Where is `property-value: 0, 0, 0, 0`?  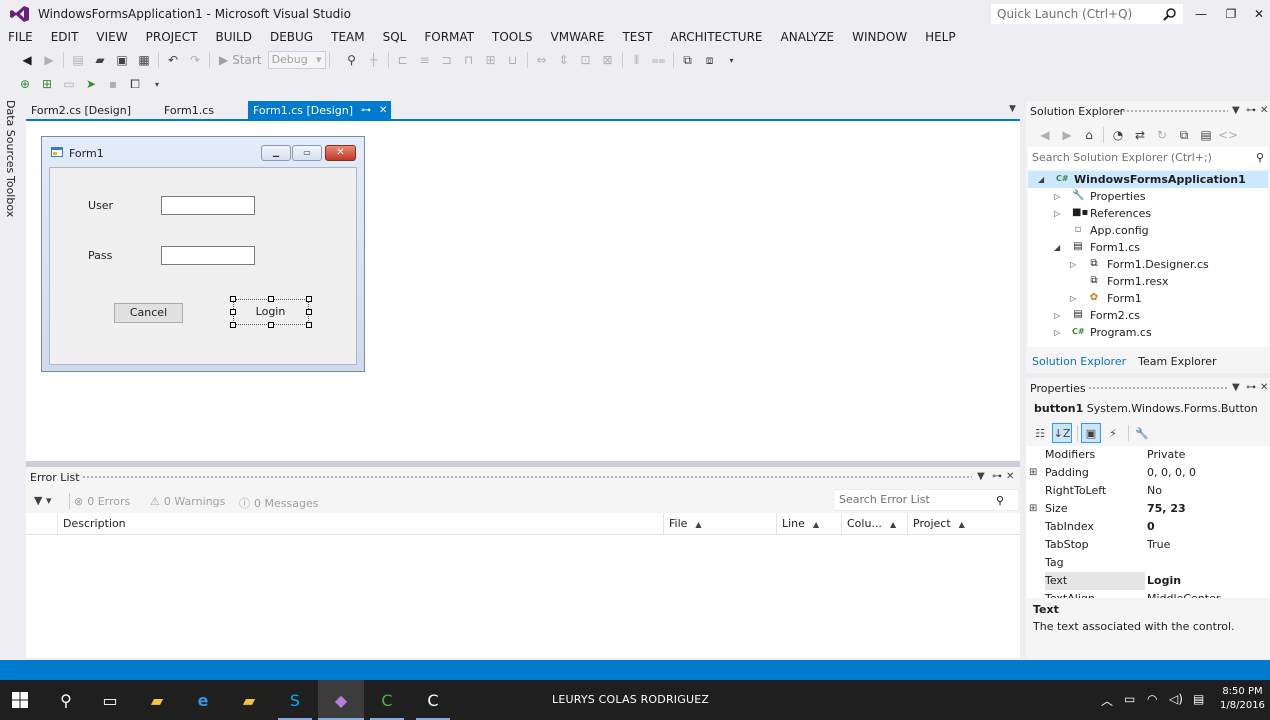
property-value: 0, 0, 0, 0 is located at coordinates (1171, 473).